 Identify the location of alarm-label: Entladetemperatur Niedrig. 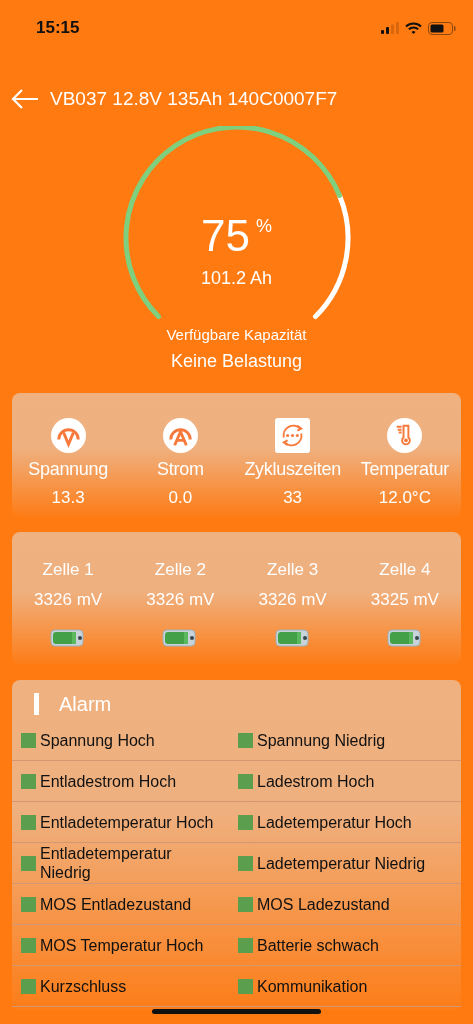
(106, 863).